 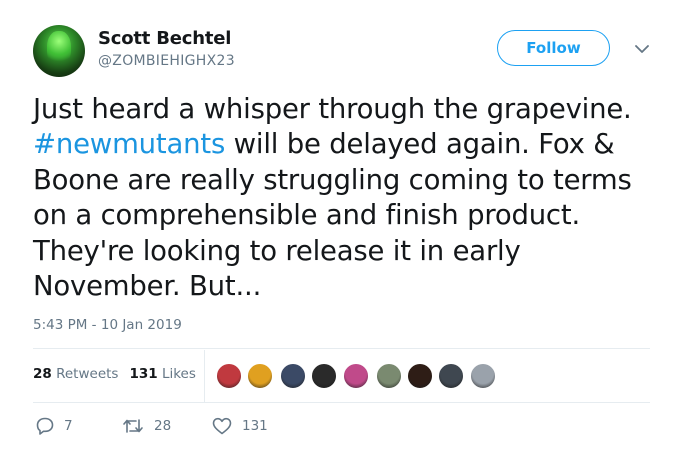 What do you see at coordinates (59, 51) in the screenshot?
I see `avatar` at bounding box center [59, 51].